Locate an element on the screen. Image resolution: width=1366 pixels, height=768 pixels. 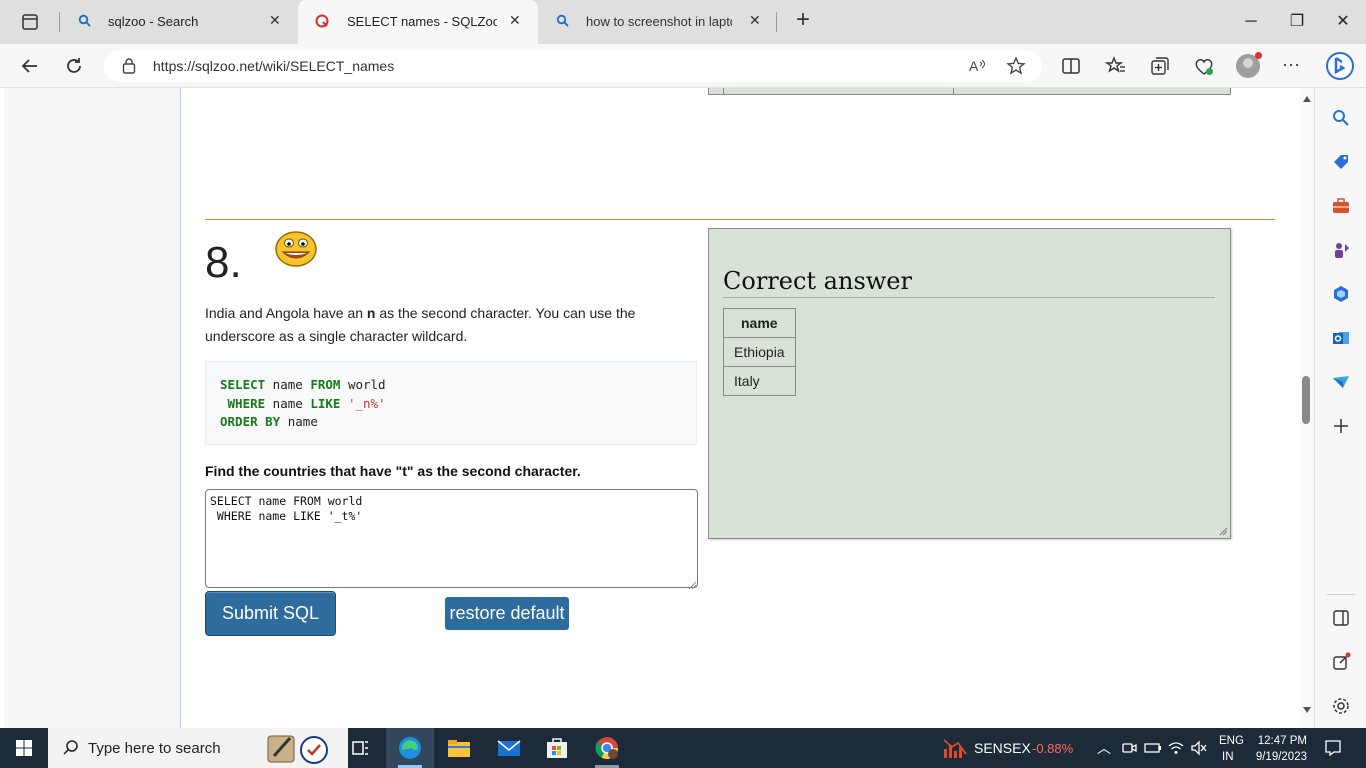
chrome-icon is located at coordinates (607, 748).